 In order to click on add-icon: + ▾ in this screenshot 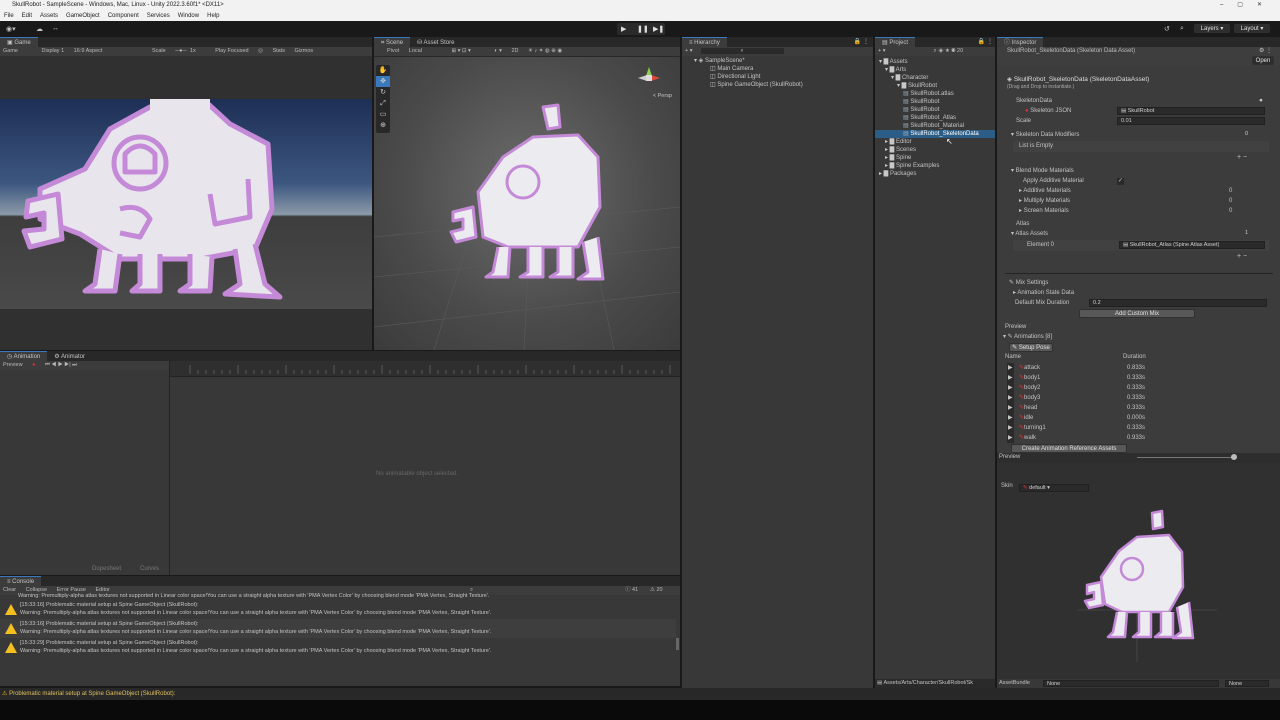, I will do `click(689, 51)`.